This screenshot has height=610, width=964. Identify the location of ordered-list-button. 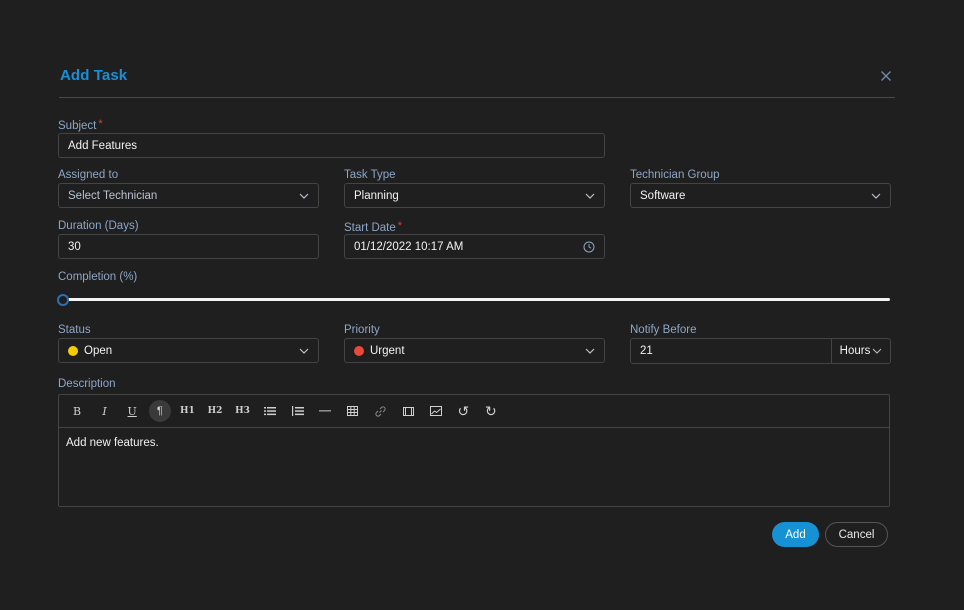
(298, 411).